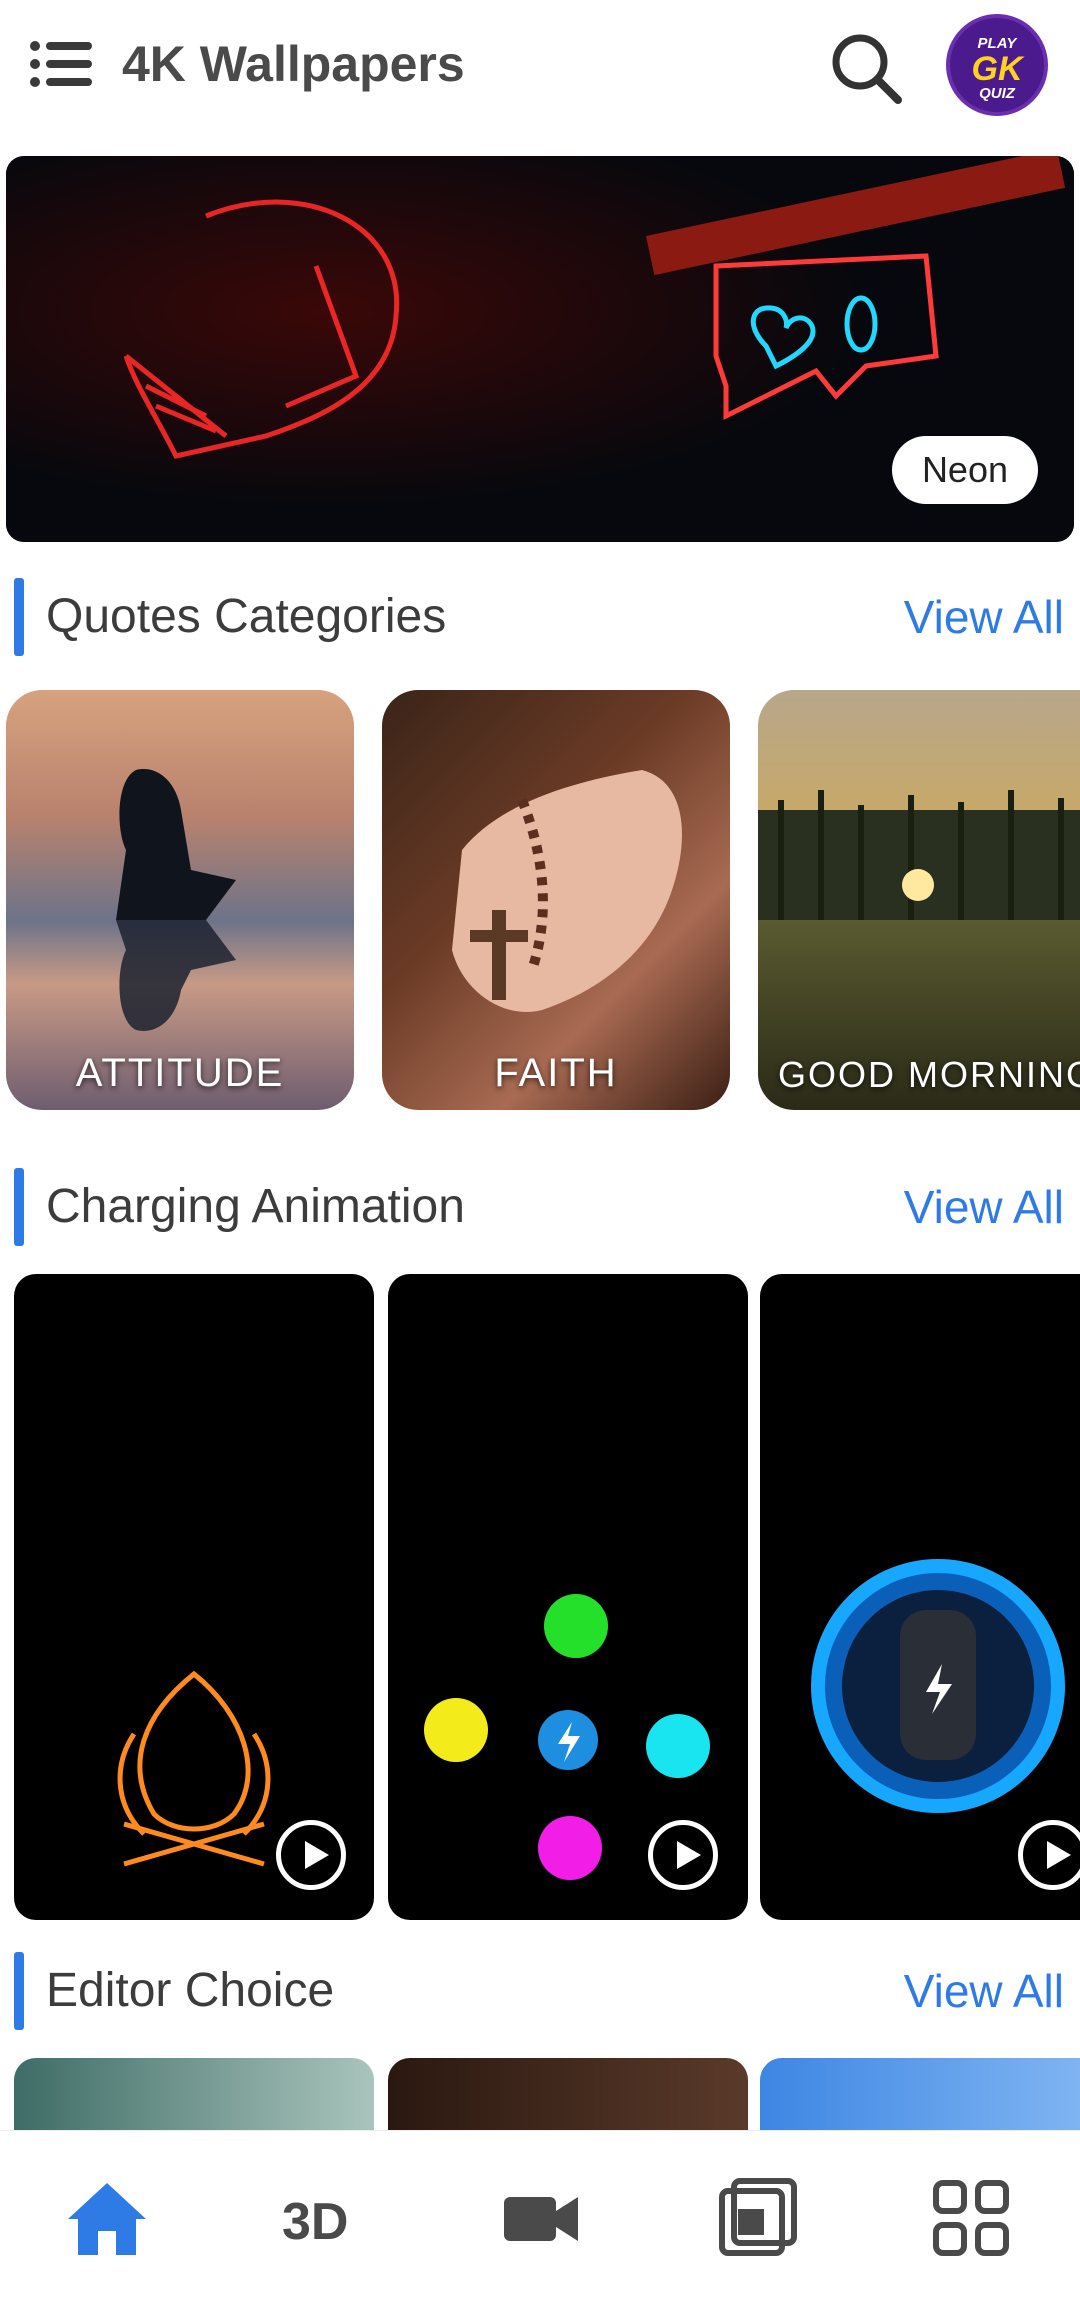 The height and width of the screenshot is (2298, 1080). Describe the element at coordinates (194, 1597) in the screenshot. I see `charging-card-fire` at that location.